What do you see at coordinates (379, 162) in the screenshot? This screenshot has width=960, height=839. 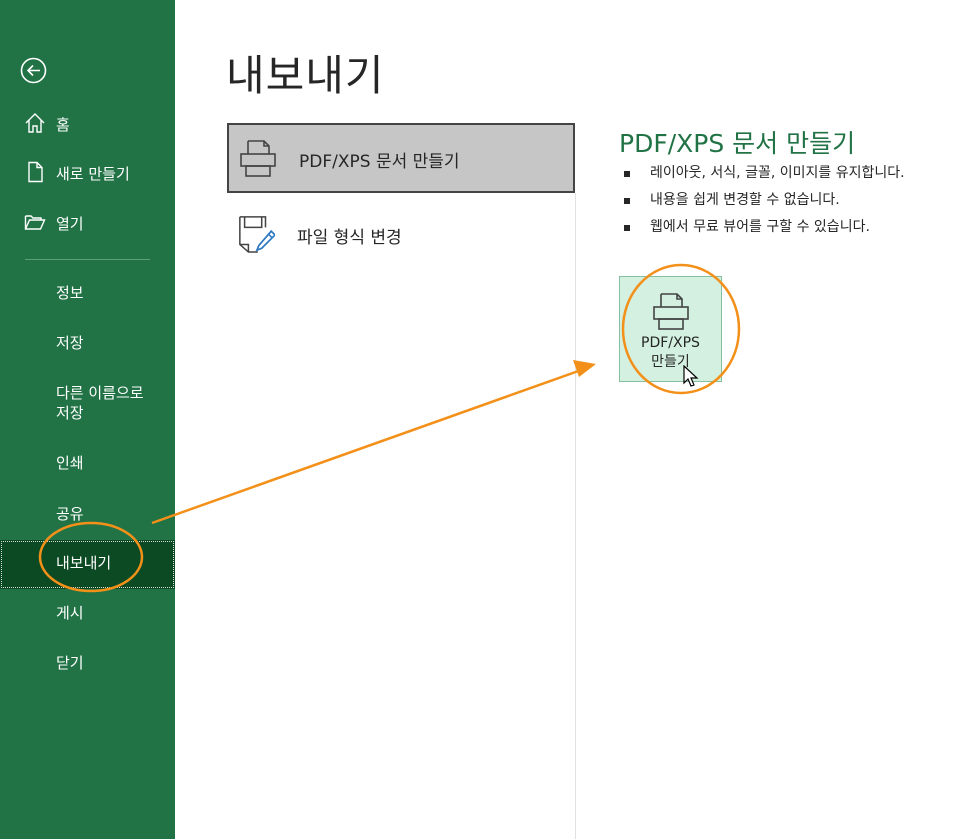 I see `export-option-label: PDF/XPS 문서 만들기` at bounding box center [379, 162].